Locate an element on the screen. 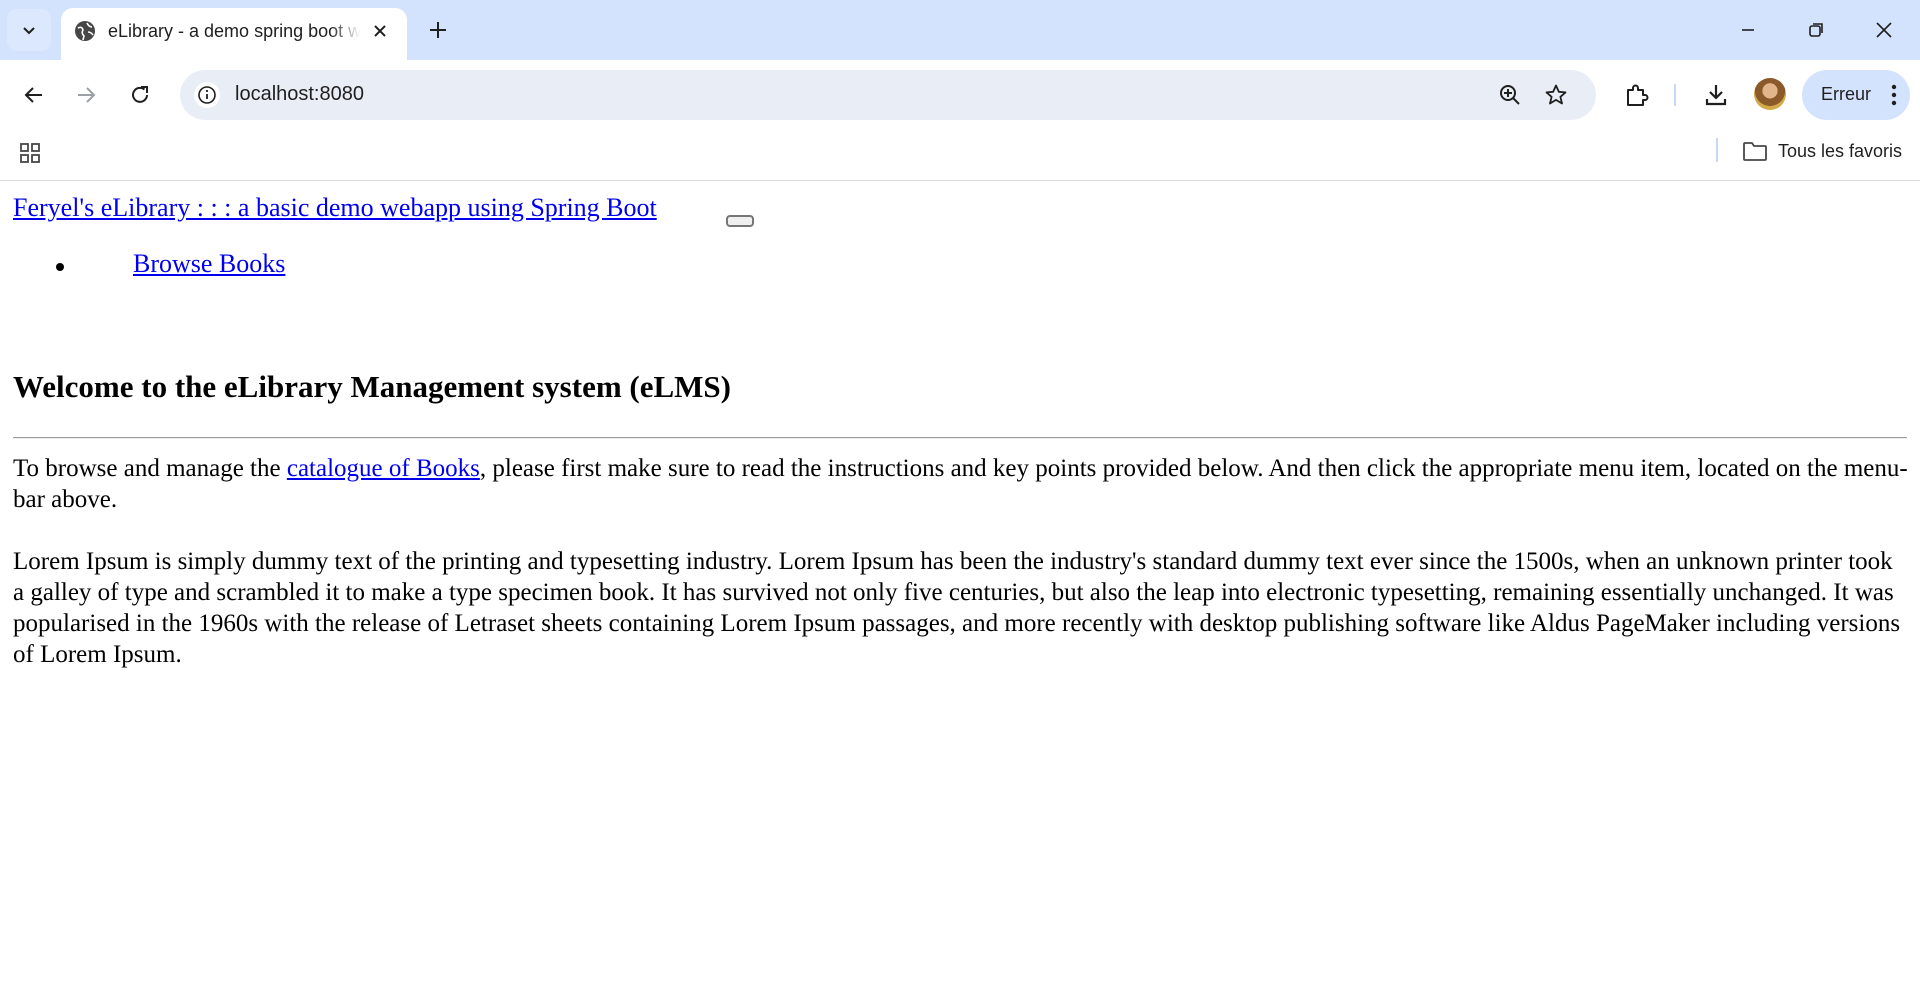 Image resolution: width=1920 pixels, height=1008 pixels. reload-button is located at coordinates (140, 95).